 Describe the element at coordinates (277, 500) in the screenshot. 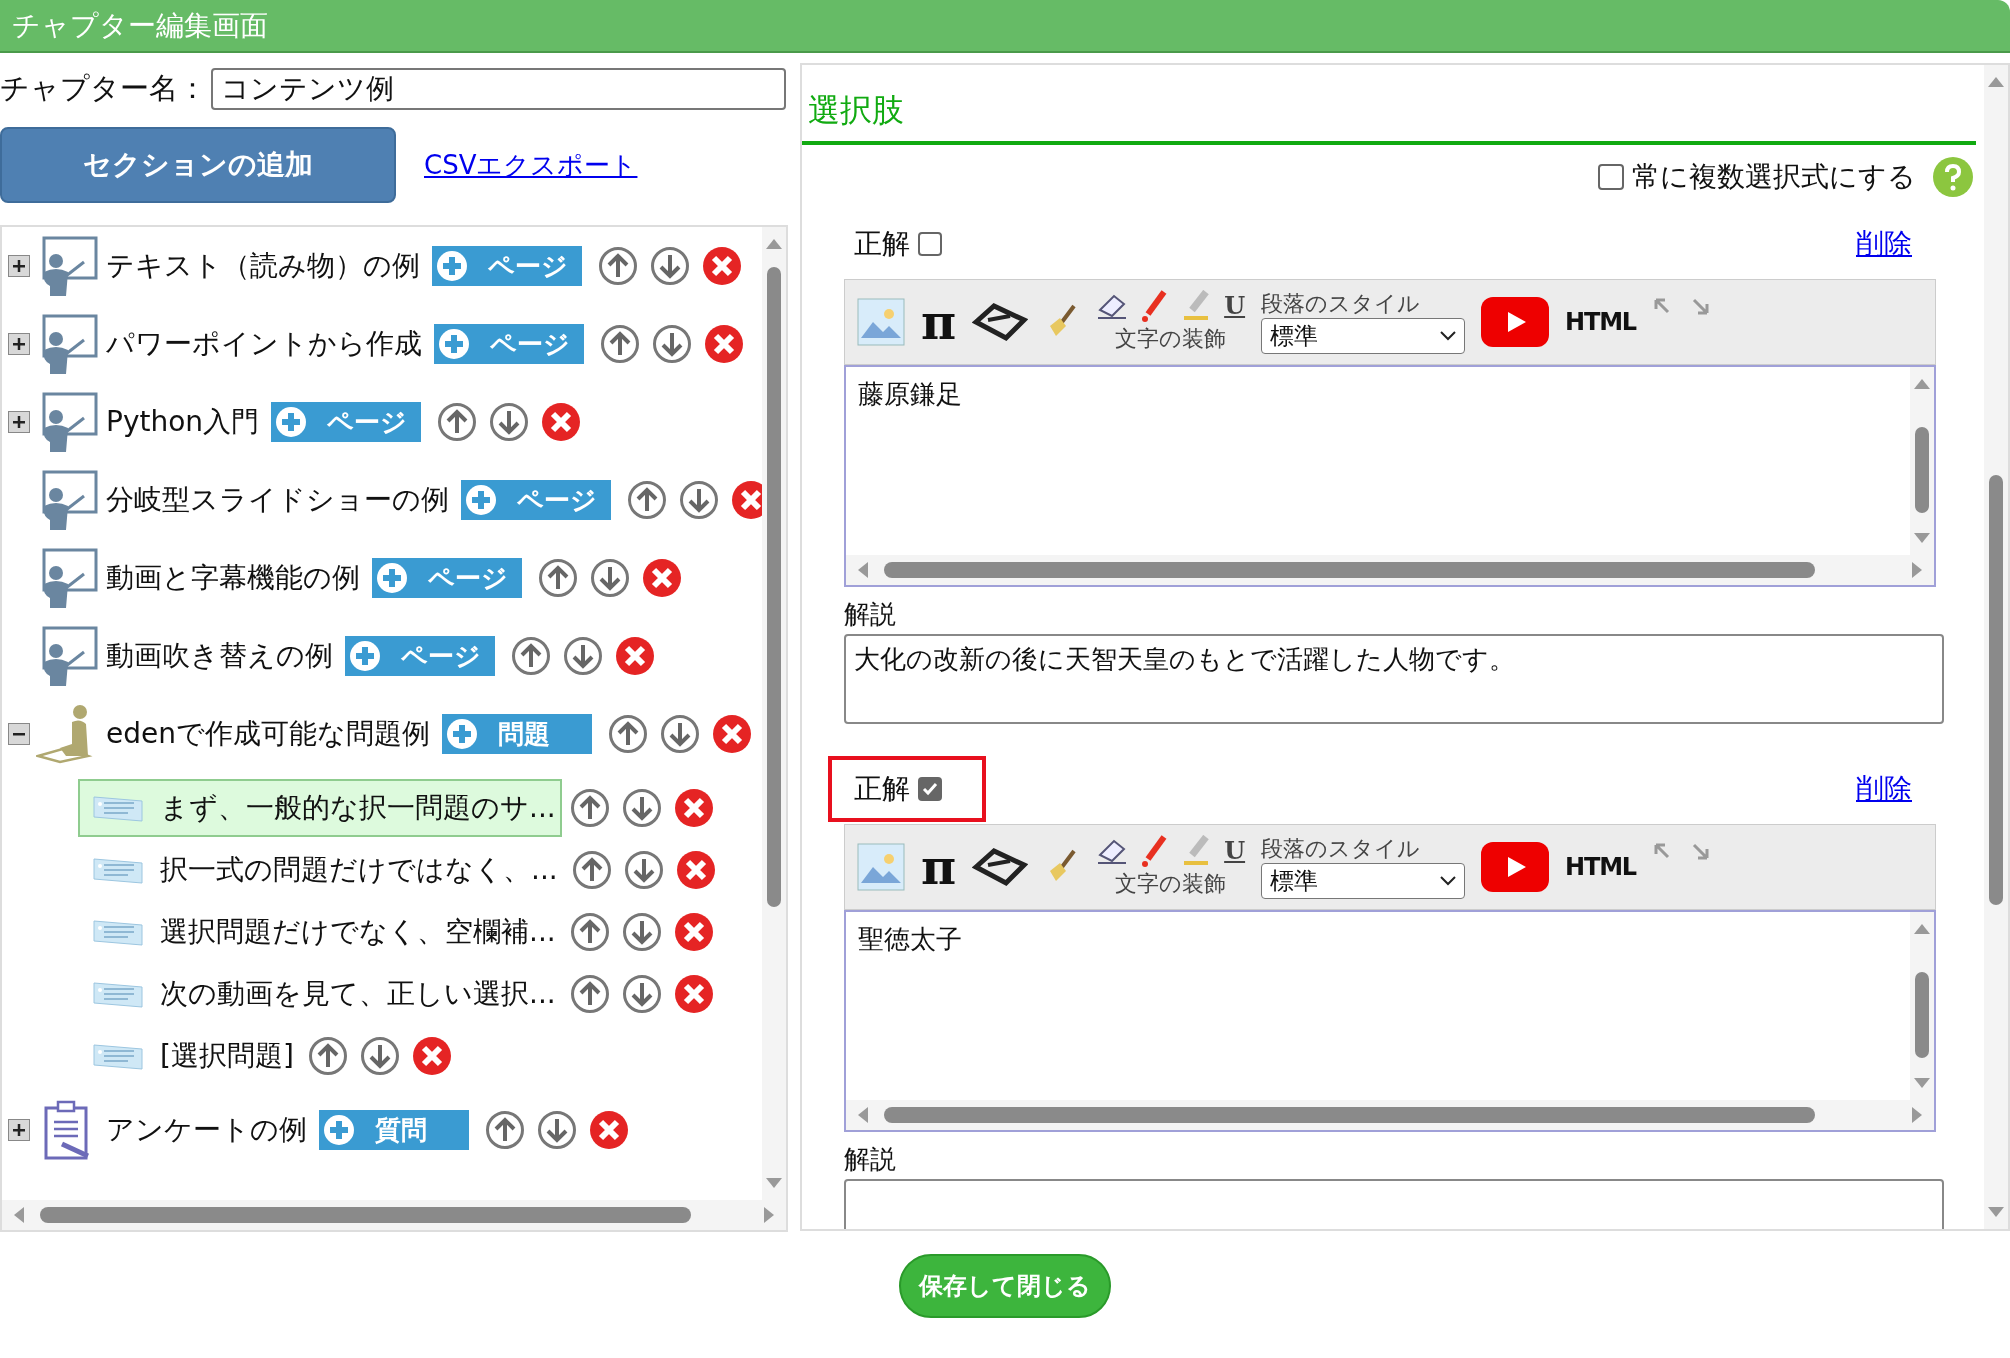

I see `tree-item: 分岐型スライドショーの例` at that location.